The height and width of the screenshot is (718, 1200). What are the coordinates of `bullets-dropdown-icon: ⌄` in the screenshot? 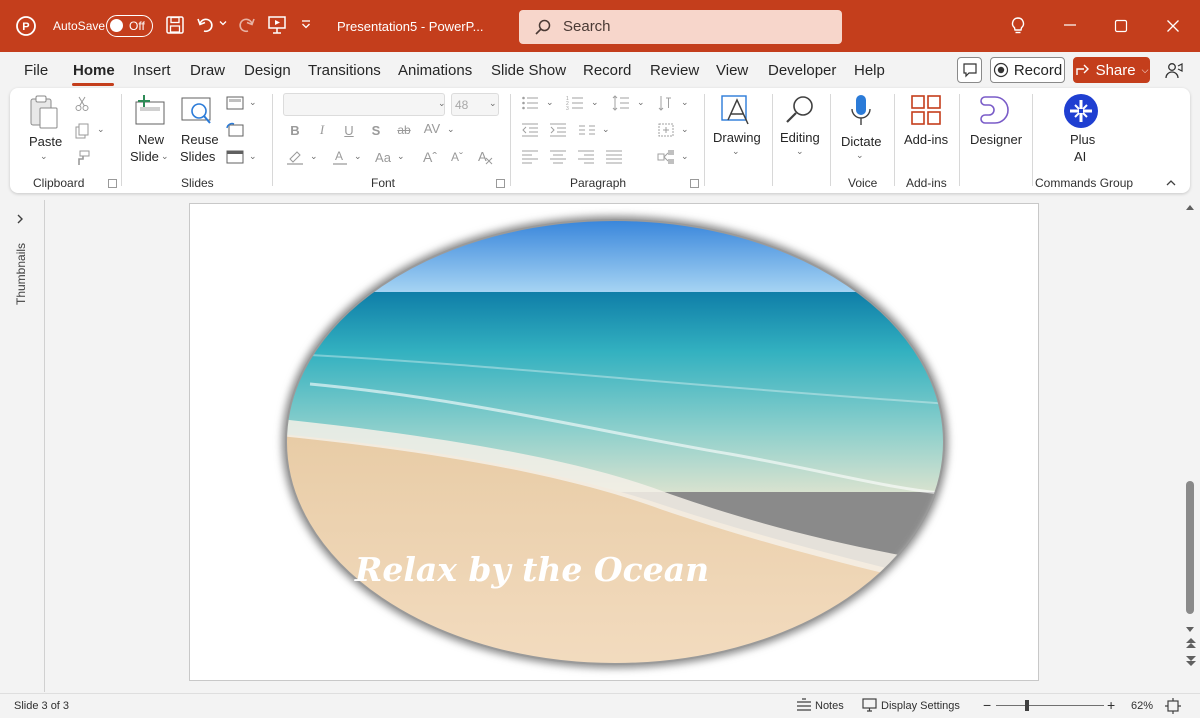 It's located at (550, 102).